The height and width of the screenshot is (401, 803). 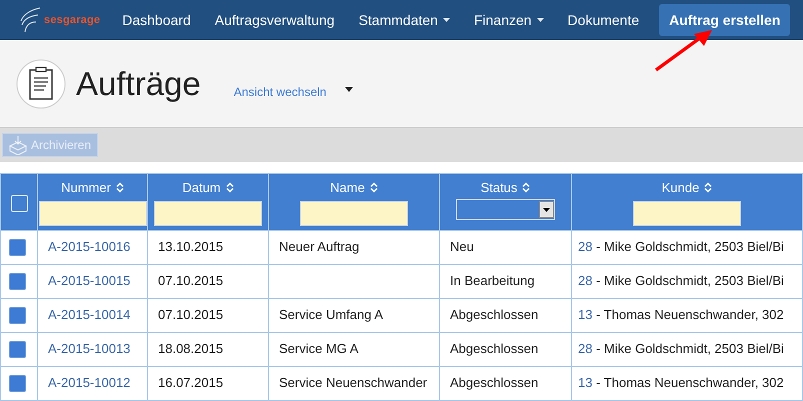 What do you see at coordinates (201, 187) in the screenshot?
I see `column-header: Datum` at bounding box center [201, 187].